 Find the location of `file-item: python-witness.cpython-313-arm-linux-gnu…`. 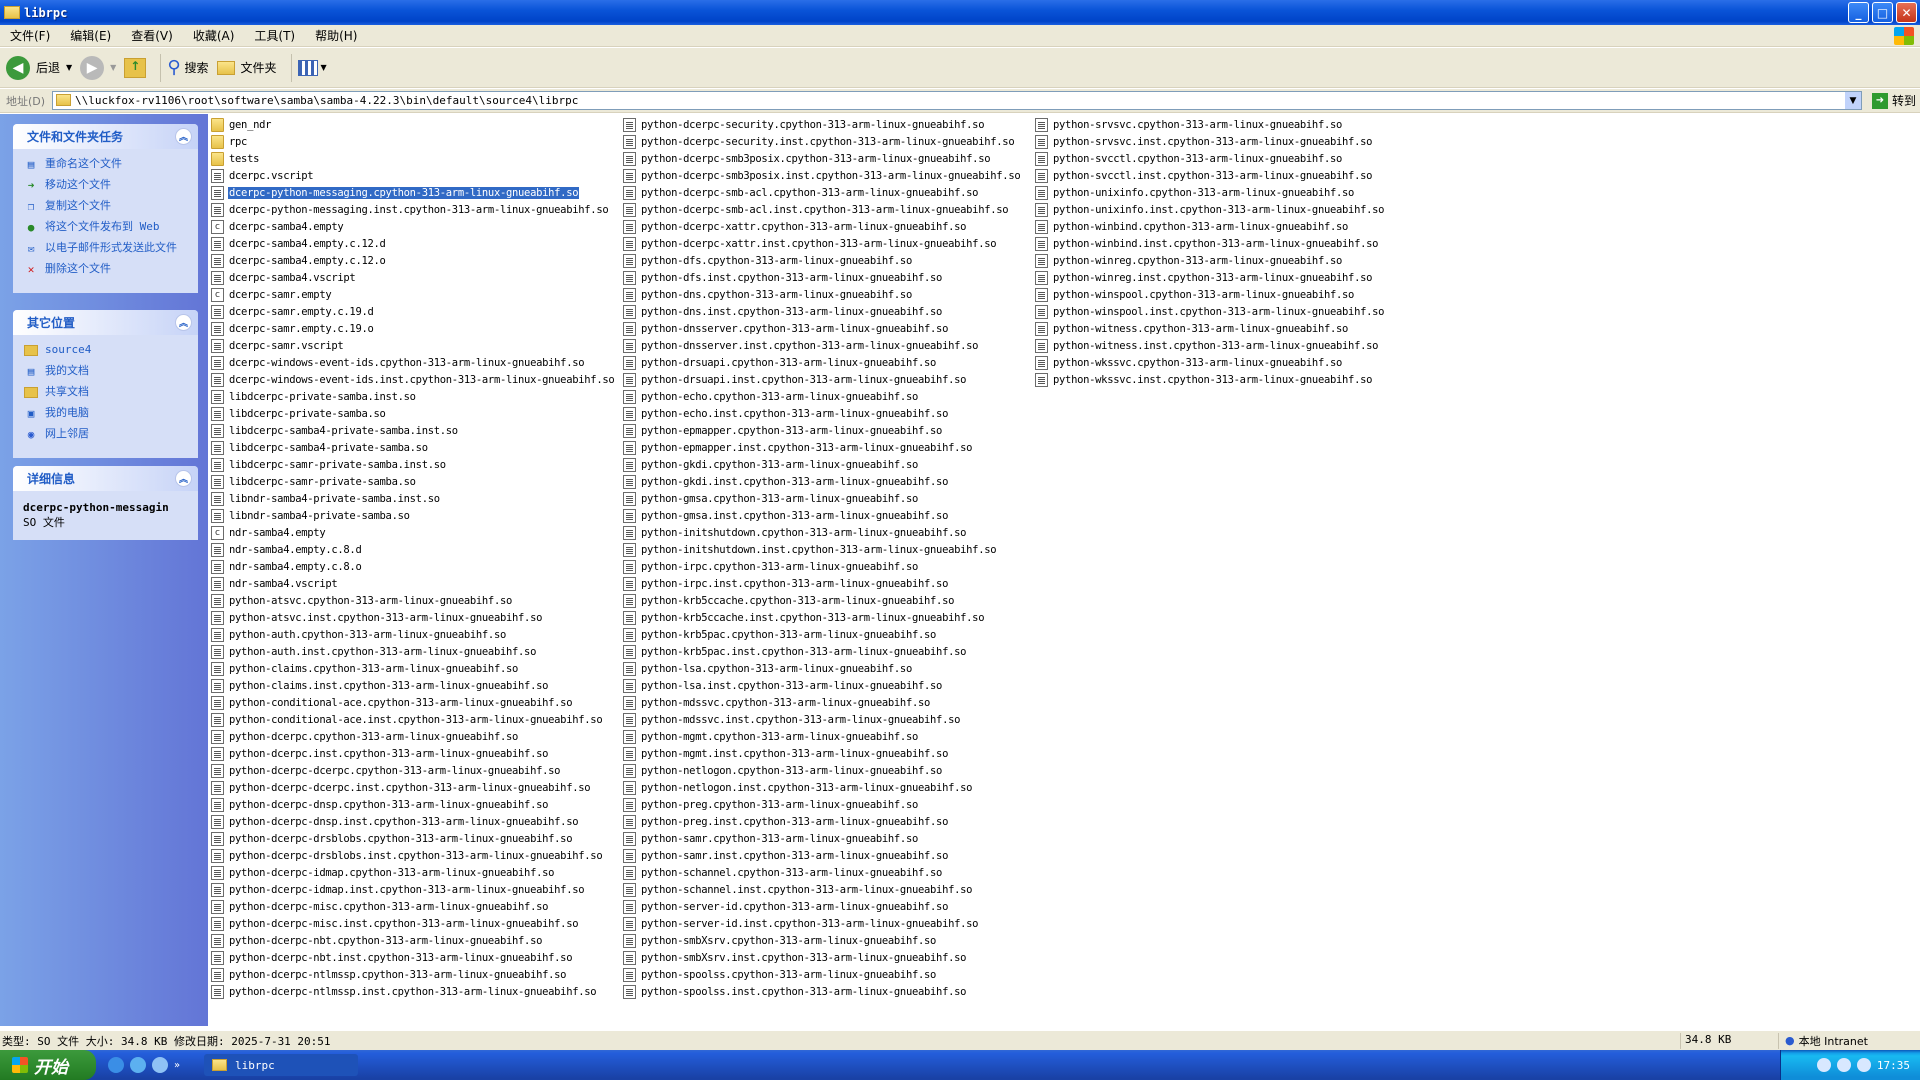

file-item: python-witness.cpython-313-arm-linux-gnu… is located at coordinates (1192, 328).